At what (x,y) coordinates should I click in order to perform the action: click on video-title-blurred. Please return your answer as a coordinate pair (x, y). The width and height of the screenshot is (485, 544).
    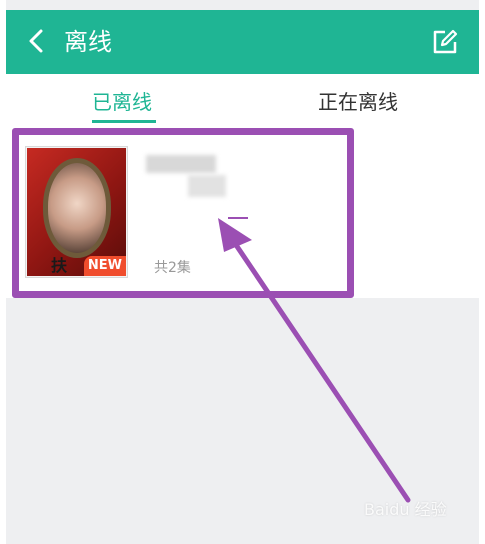
    Looking at the image, I should click on (181, 164).